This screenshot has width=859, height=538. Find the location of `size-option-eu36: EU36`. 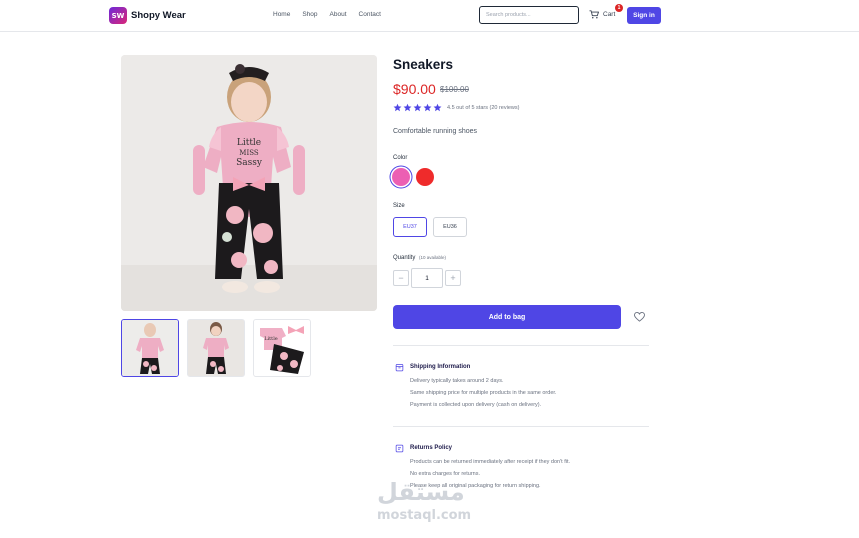

size-option-eu36: EU36 is located at coordinates (450, 227).